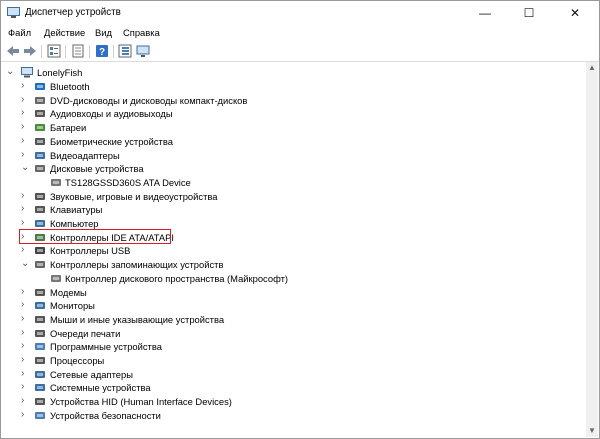  I want to click on tree-item-label: Очереди печати, so click(85, 333).